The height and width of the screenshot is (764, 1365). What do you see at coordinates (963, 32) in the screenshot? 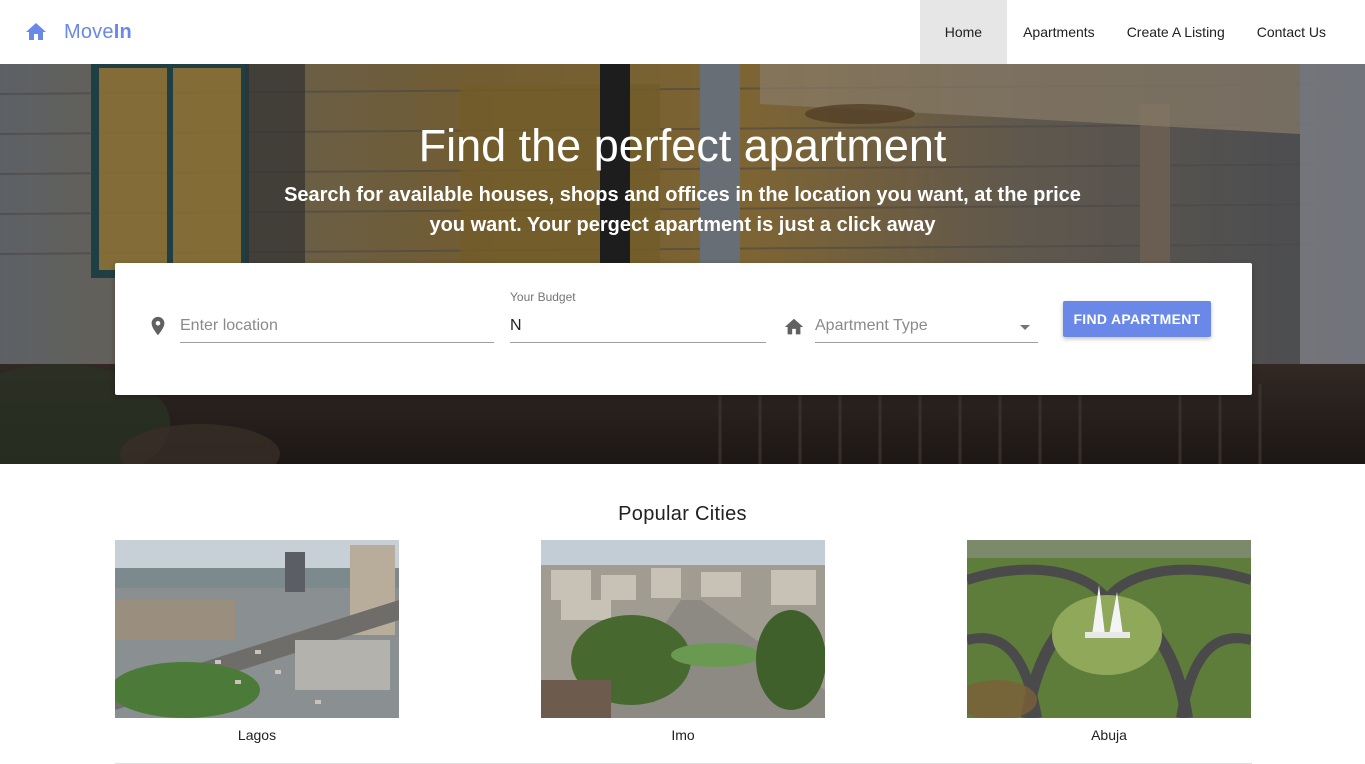
I see `nav-item-home: Home` at bounding box center [963, 32].